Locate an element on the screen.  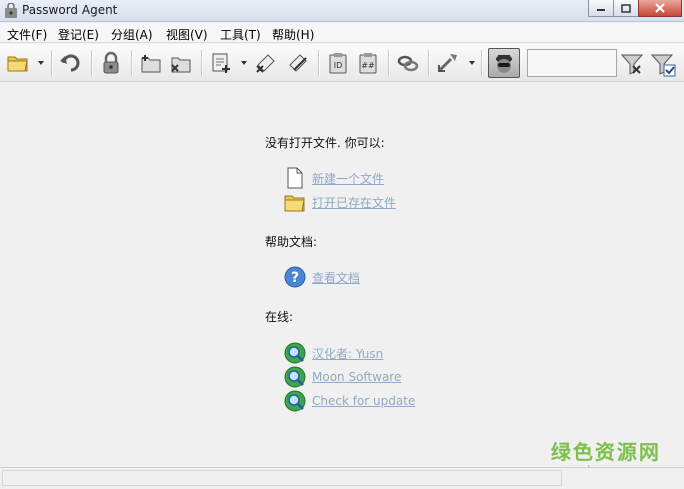
svg-text: ID is located at coordinates (338, 65).